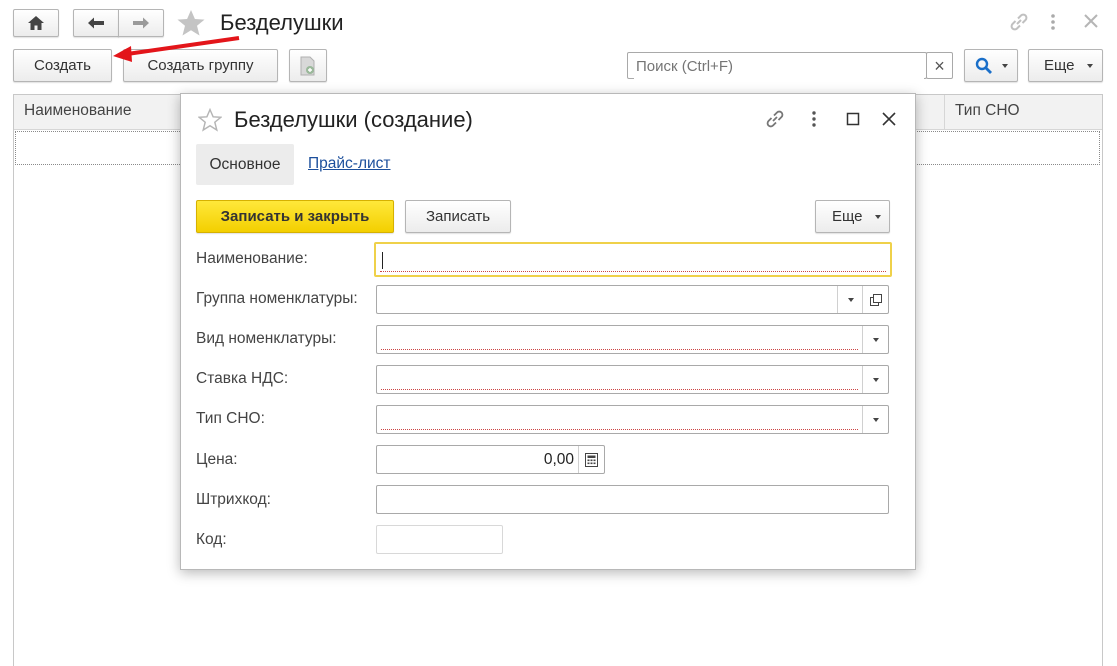 Image resolution: width=1117 pixels, height=666 pixels. I want to click on vat-input, so click(632, 379).